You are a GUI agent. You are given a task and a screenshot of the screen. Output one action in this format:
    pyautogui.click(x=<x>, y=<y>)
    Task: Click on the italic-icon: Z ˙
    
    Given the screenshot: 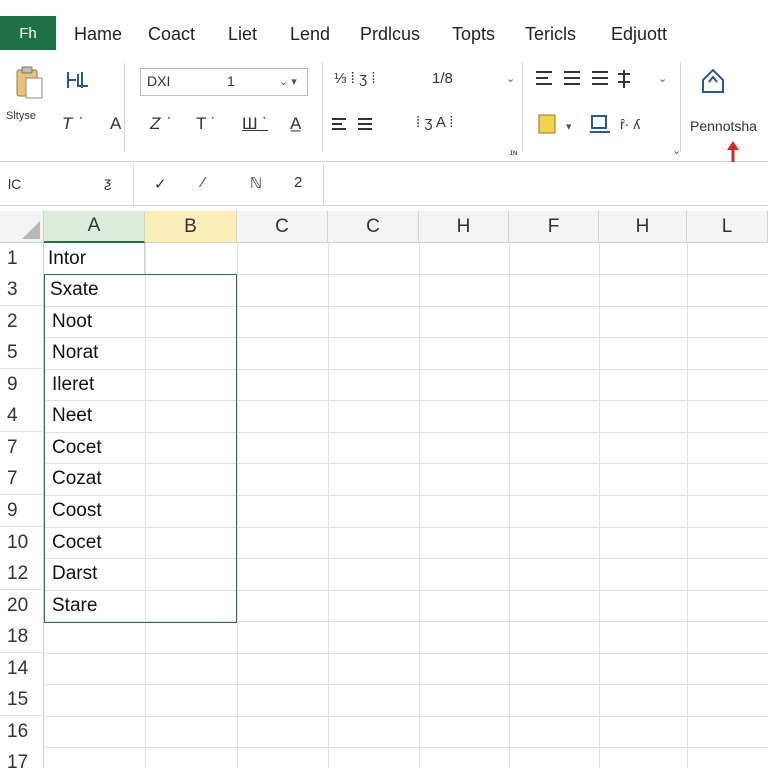 What is the action you would take?
    pyautogui.click(x=160, y=124)
    